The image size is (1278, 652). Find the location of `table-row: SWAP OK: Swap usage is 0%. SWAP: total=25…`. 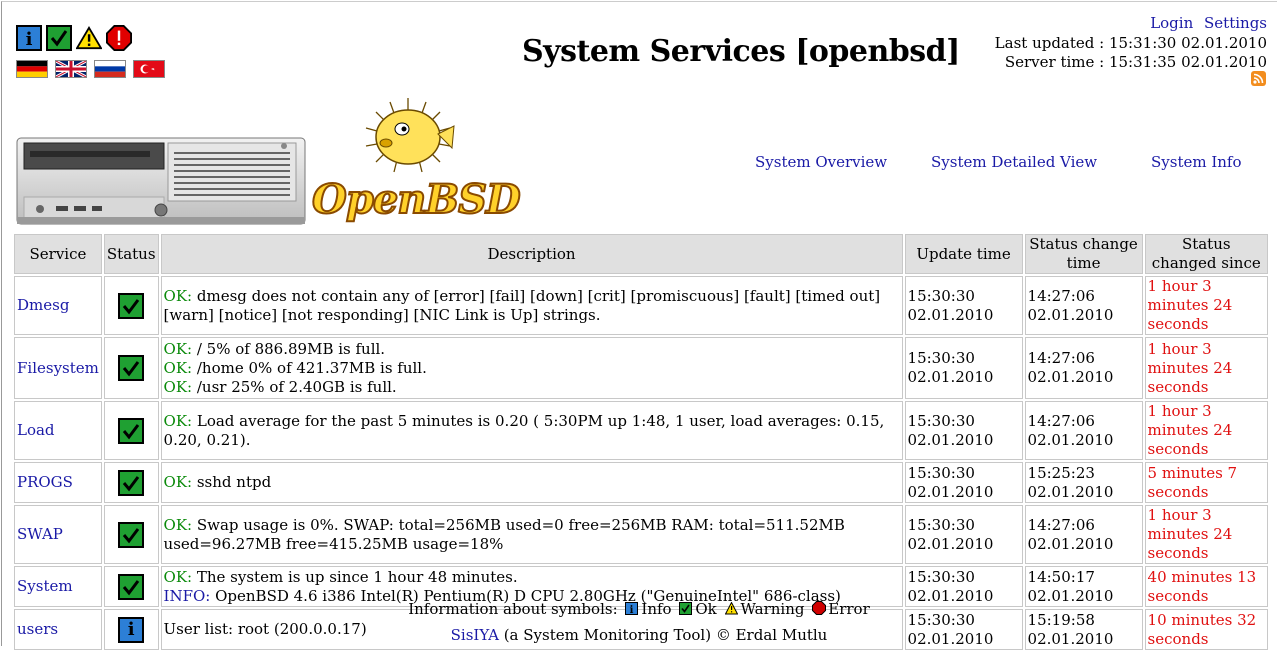

table-row: SWAP OK: Swap usage is 0%. SWAP: total=25… is located at coordinates (641, 534).